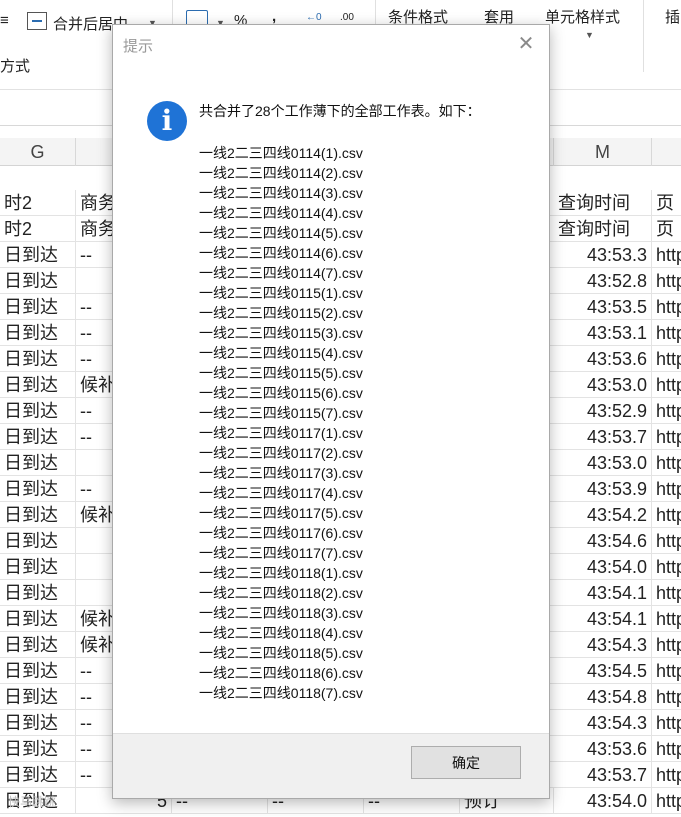 The width and height of the screenshot is (681, 817). Describe the element at coordinates (666, 152) in the screenshot. I see `column-header-n` at that location.